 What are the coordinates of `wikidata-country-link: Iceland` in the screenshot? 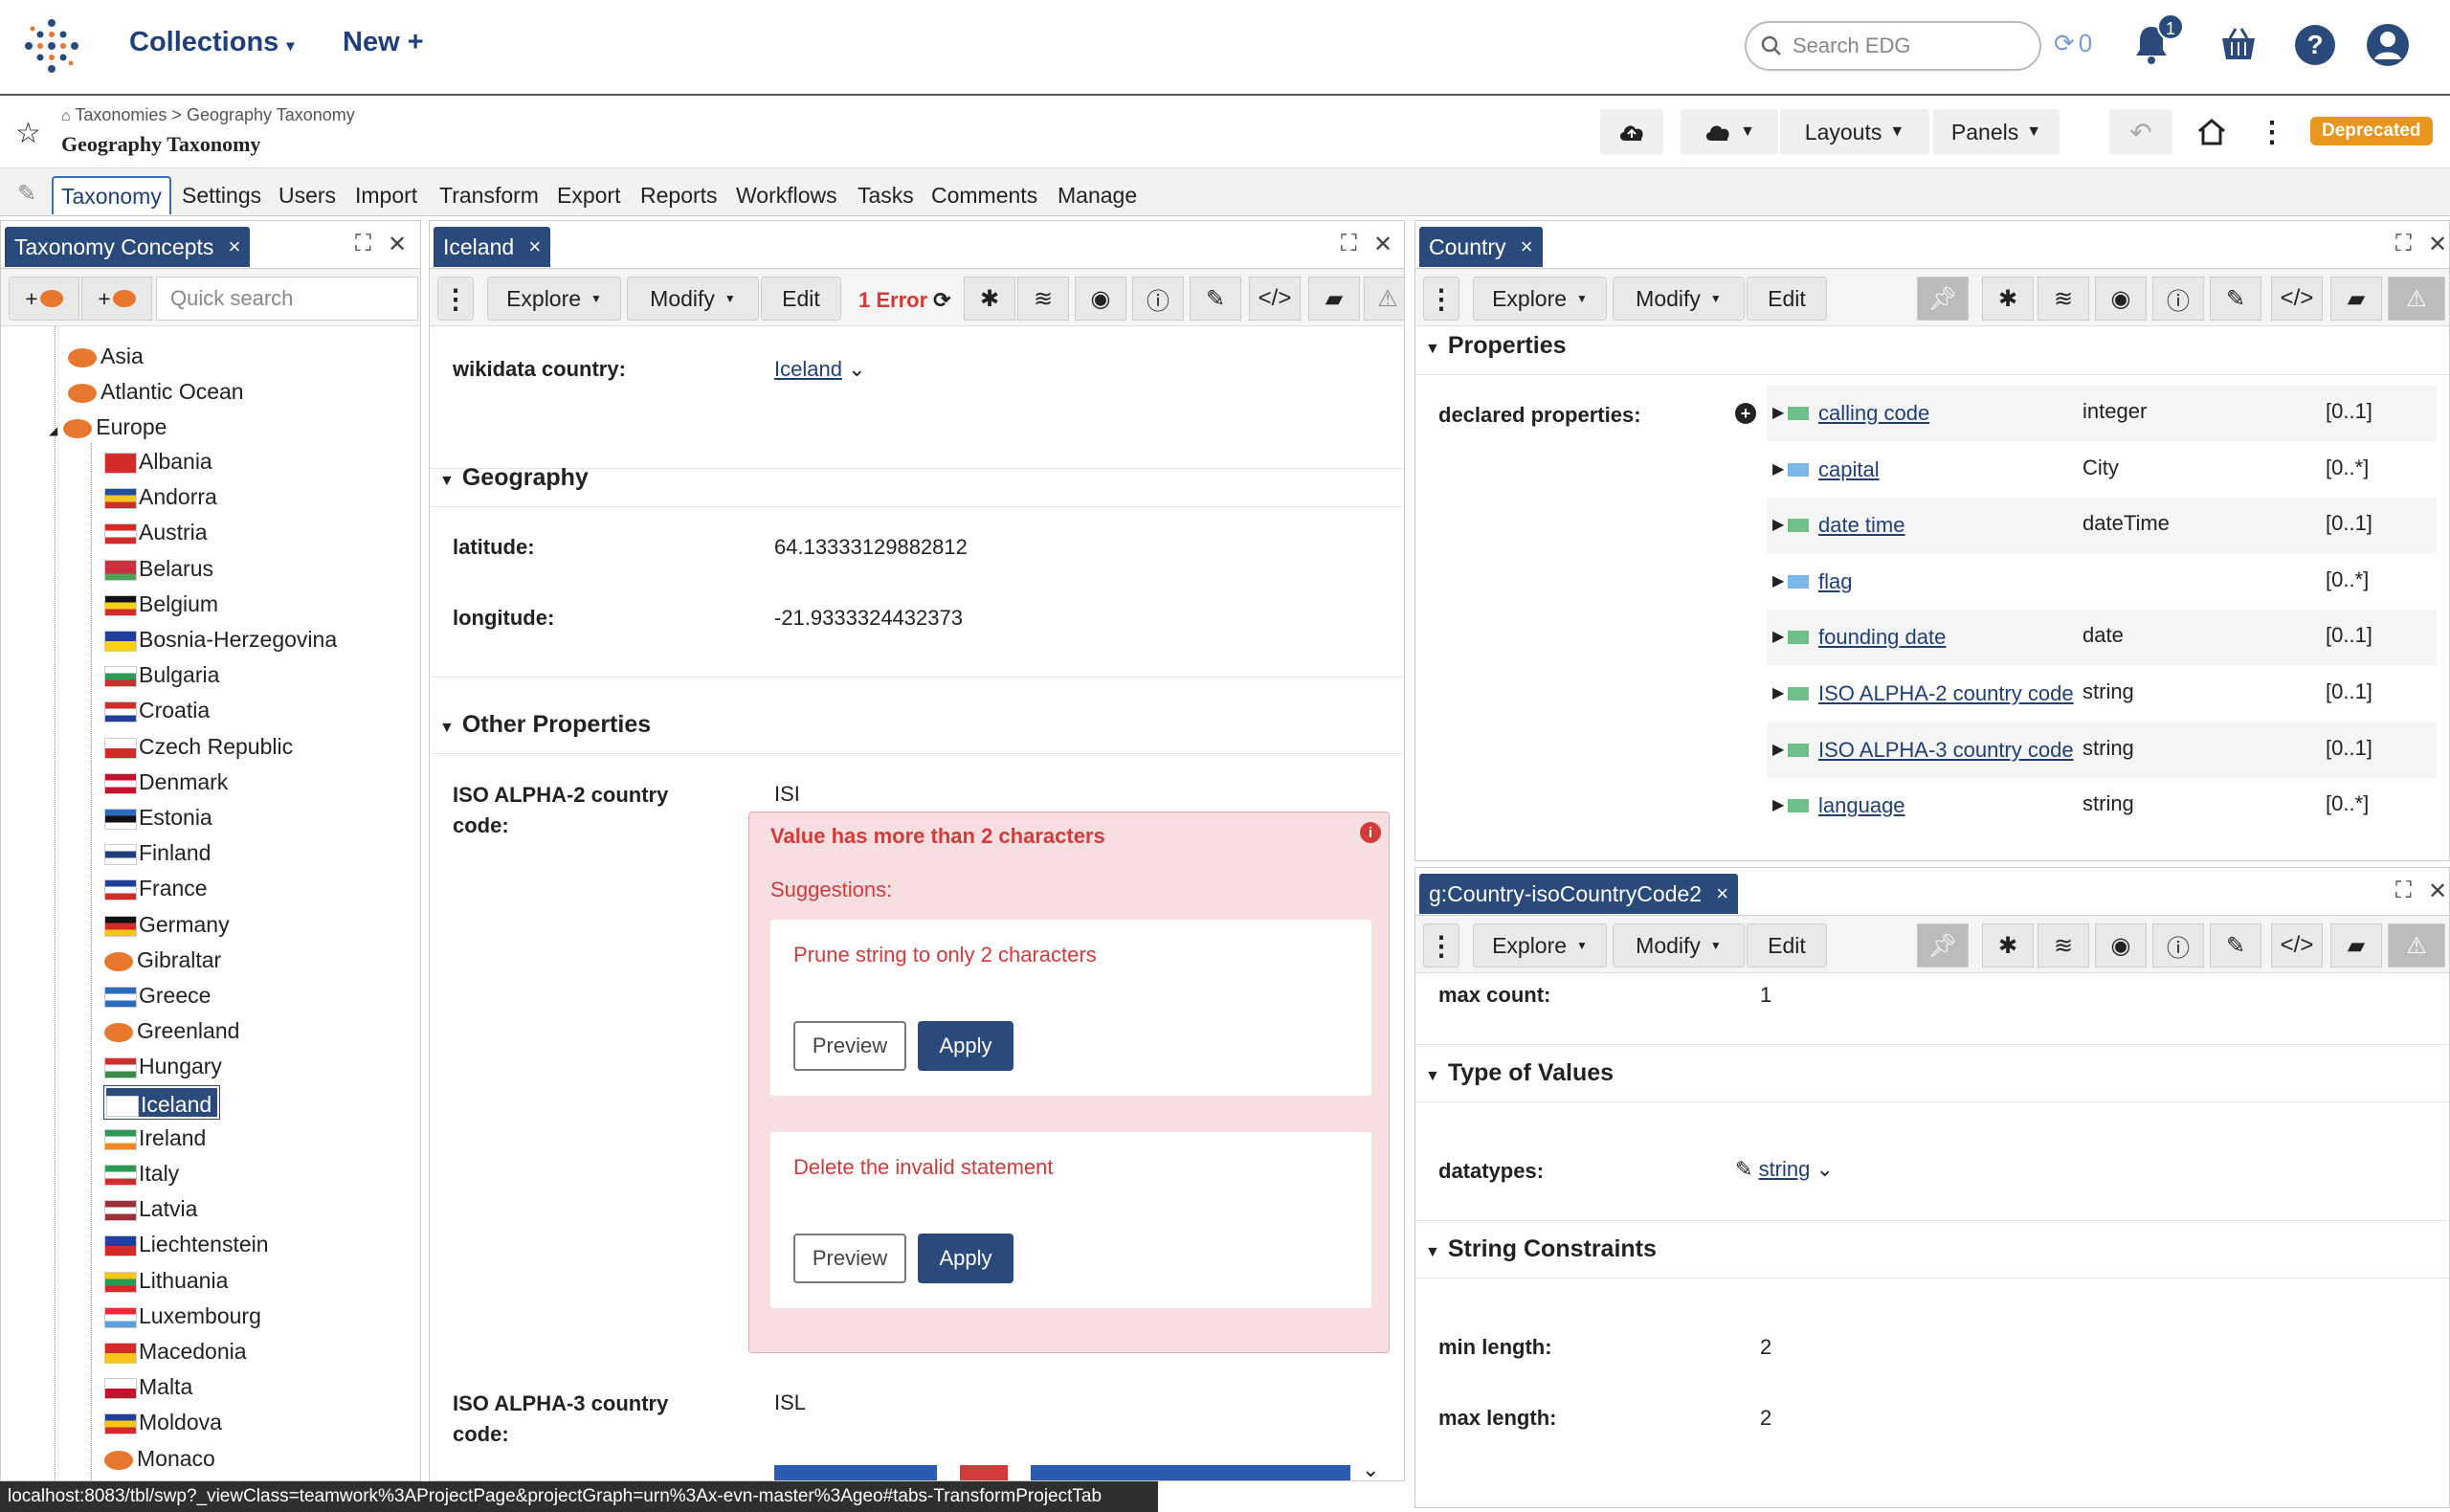 It's located at (808, 369).